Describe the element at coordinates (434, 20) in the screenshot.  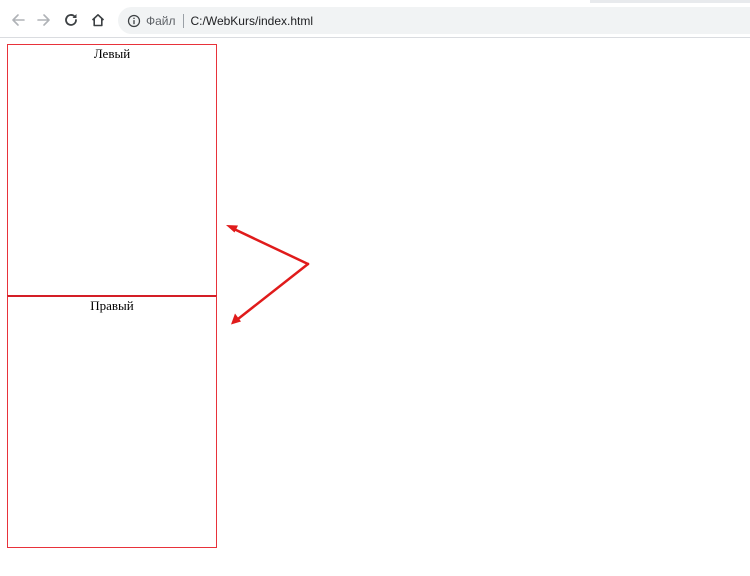
I see `address-bar: Файл C:/WebKurs/index.html` at that location.